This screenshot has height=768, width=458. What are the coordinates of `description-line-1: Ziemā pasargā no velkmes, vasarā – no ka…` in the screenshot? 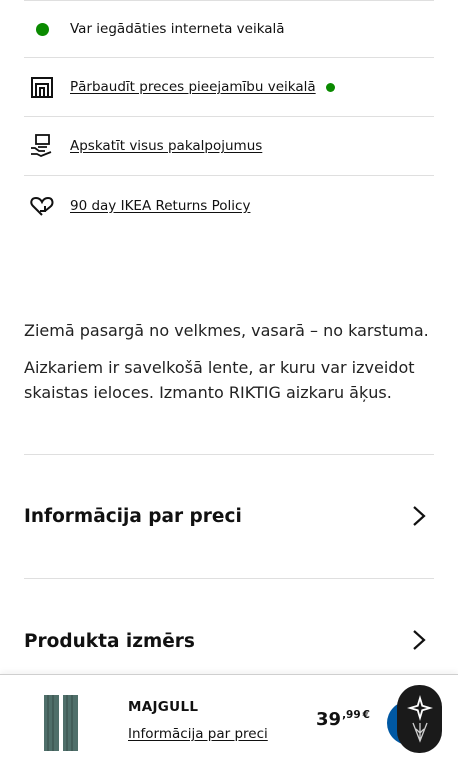 It's located at (226, 330).